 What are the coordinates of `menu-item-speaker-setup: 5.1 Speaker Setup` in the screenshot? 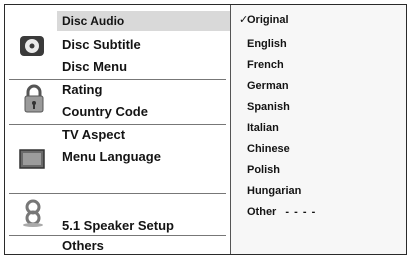 It's located at (144, 226).